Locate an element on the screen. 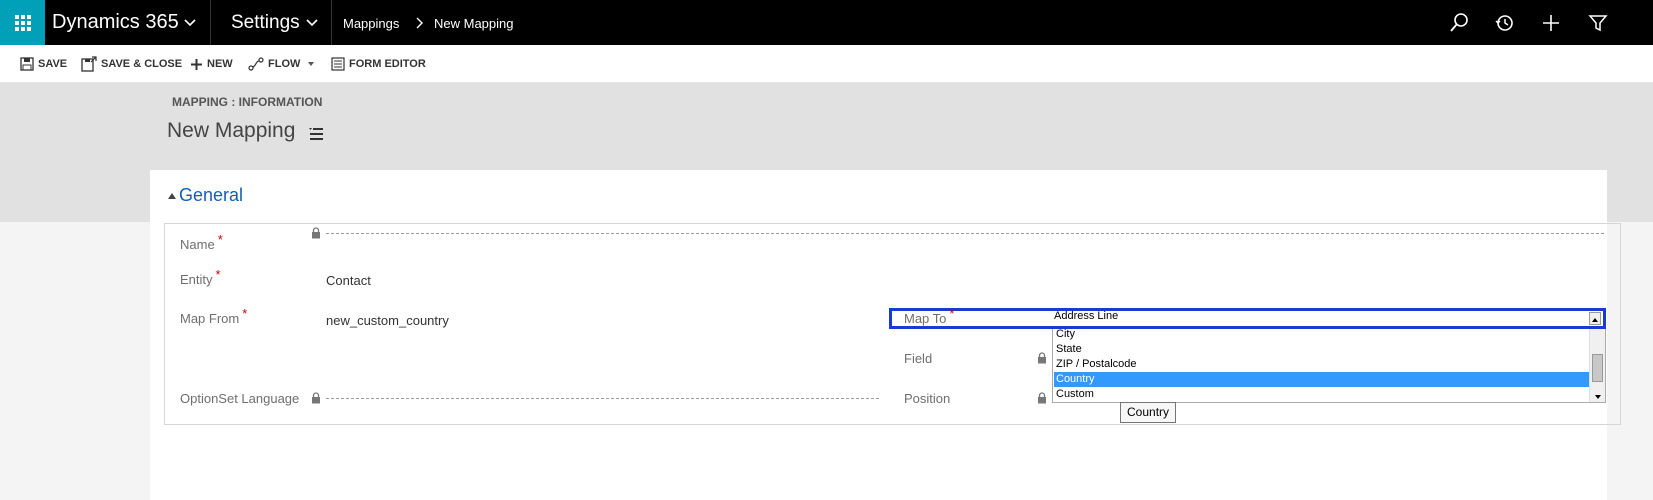  map-to-label-text: Map To is located at coordinates (925, 318).